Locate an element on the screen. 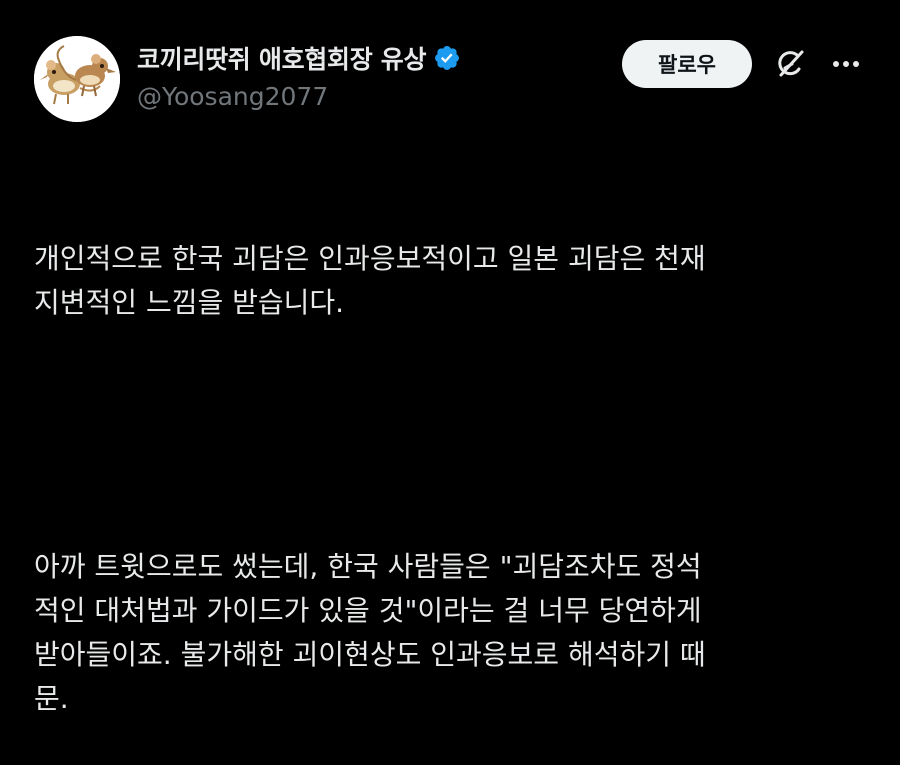  follow-button: 팔로우 is located at coordinates (687, 64).